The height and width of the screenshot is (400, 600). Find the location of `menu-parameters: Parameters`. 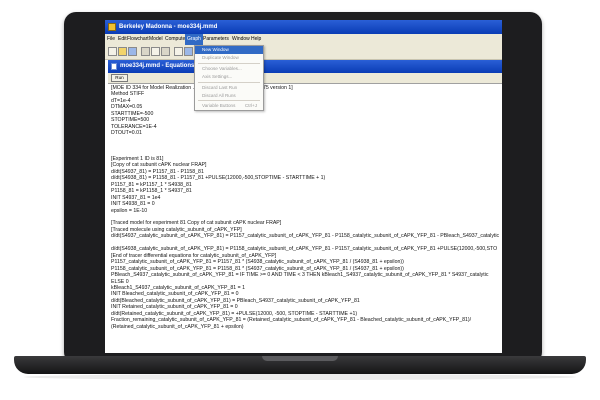

menu-parameters: Parameters is located at coordinates (216, 39).